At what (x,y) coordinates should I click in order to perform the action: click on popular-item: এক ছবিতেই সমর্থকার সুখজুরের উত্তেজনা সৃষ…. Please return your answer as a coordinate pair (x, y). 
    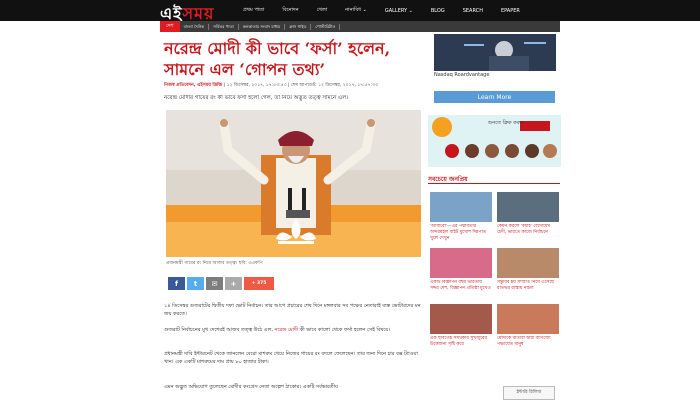
    Looking at the image, I should click on (461, 329).